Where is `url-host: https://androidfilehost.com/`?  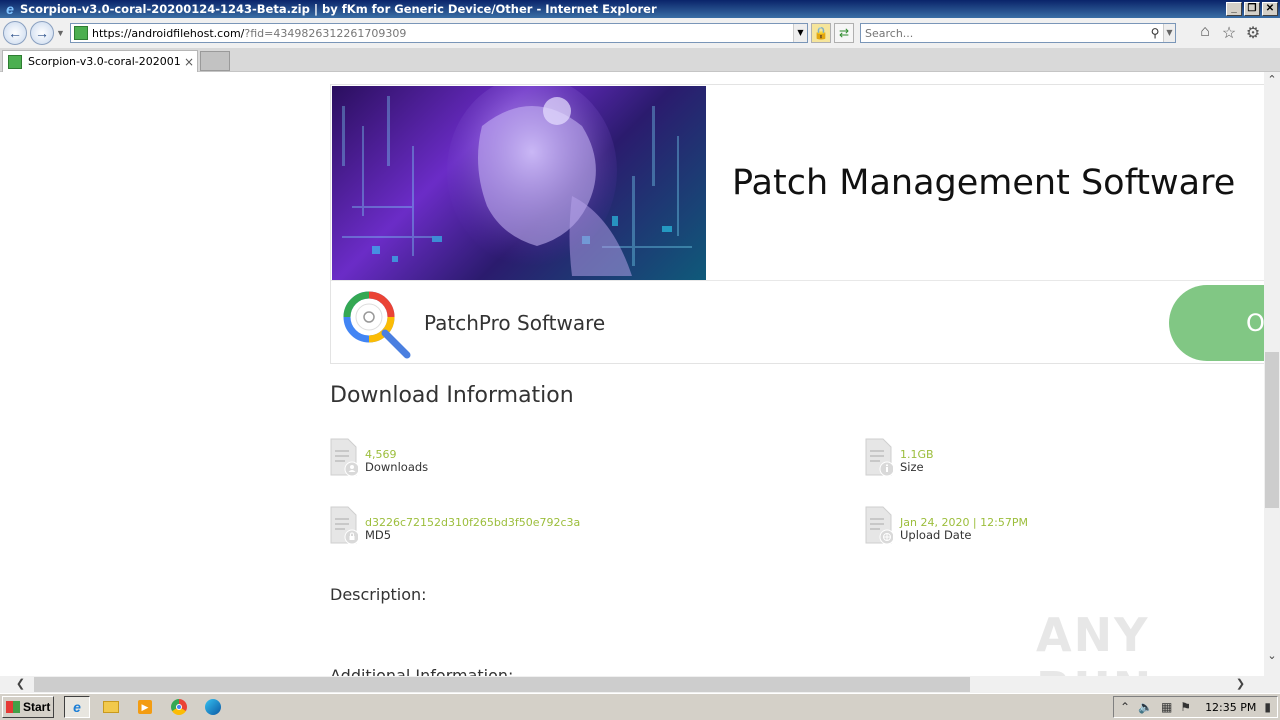 url-host: https://androidfilehost.com/ is located at coordinates (168, 33).